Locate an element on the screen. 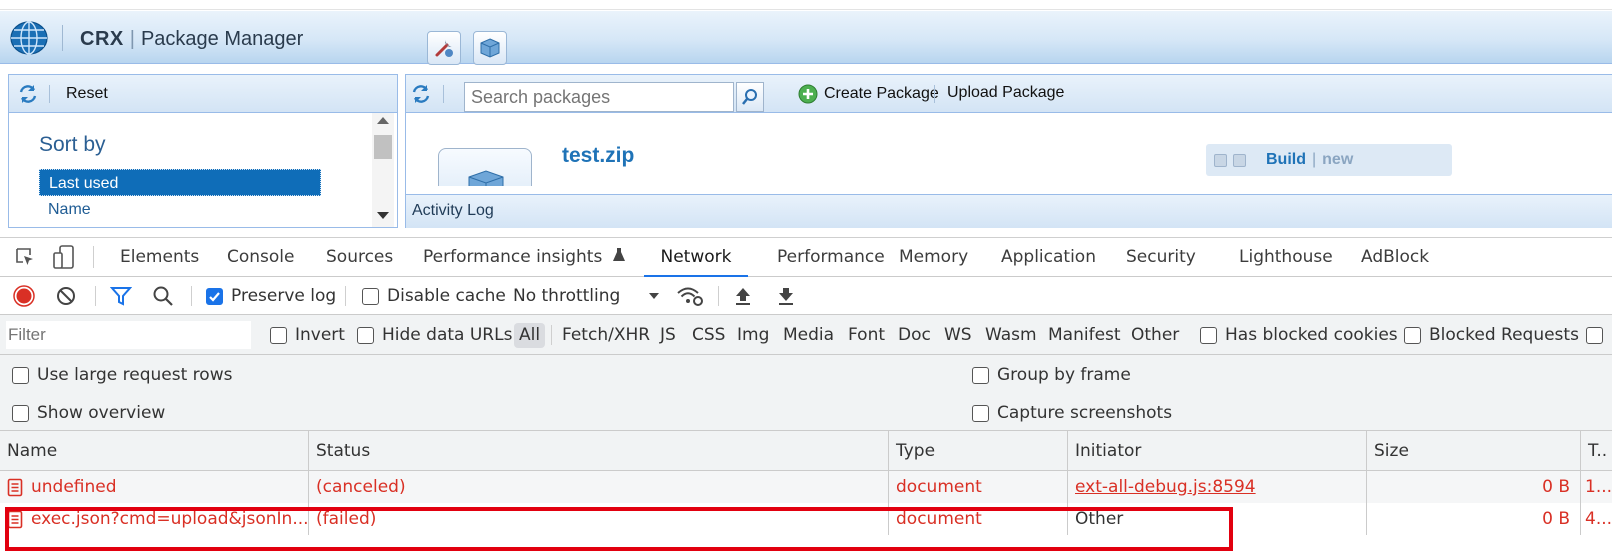 The width and height of the screenshot is (1612, 551). tab-network: Network is located at coordinates (696, 257).